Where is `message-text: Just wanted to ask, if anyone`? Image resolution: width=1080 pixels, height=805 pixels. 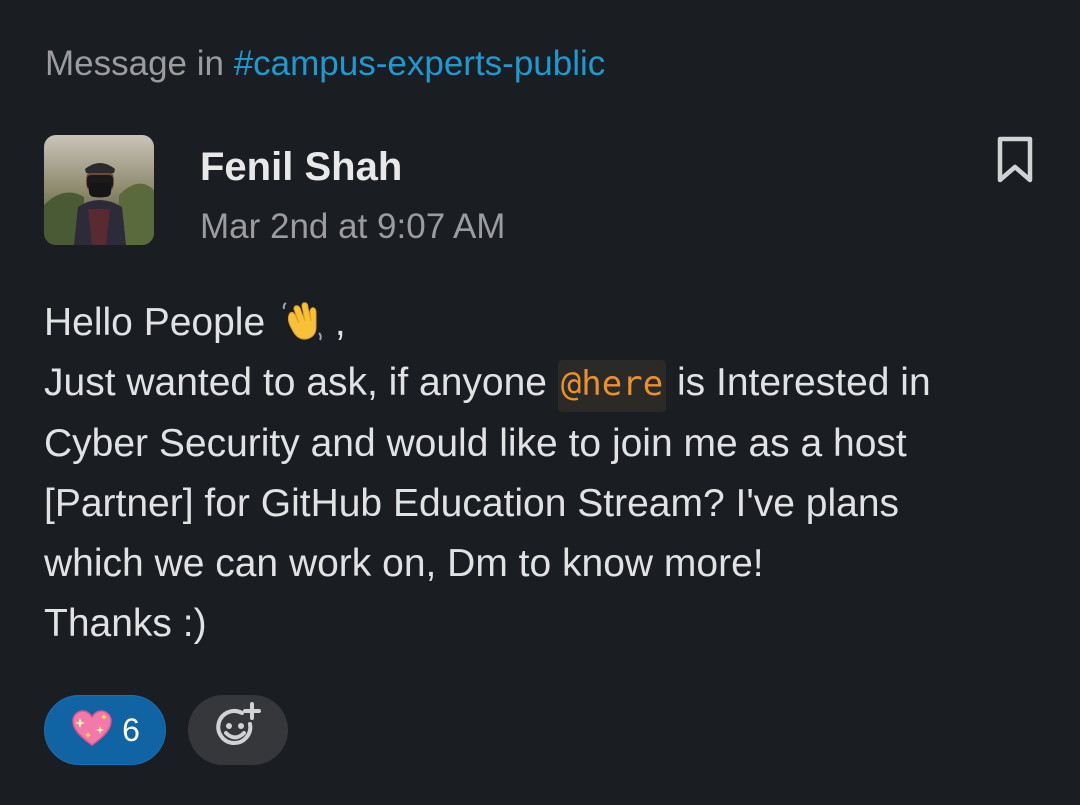 message-text: Just wanted to ask, if anyone is located at coordinates (301, 382).